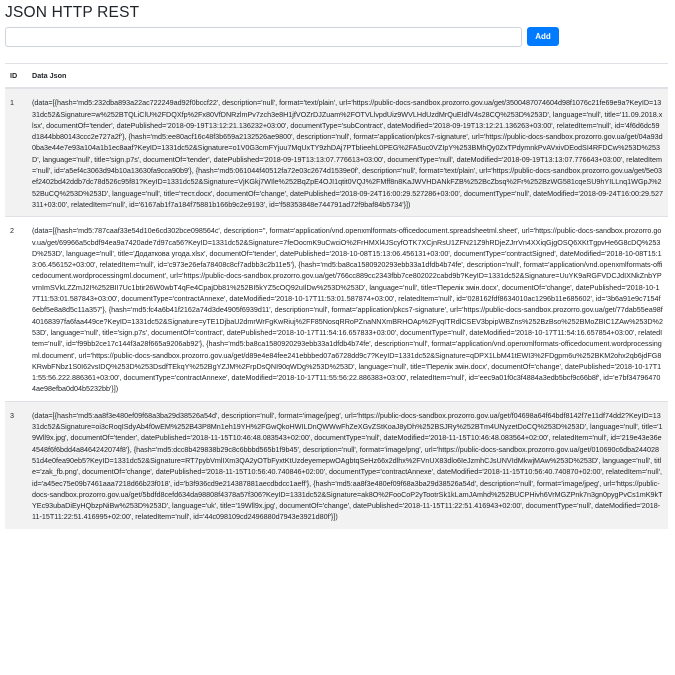 Image resolution: width=675 pixels, height=675 pixels. Describe the element at coordinates (16, 152) in the screenshot. I see `row-id: 1` at that location.